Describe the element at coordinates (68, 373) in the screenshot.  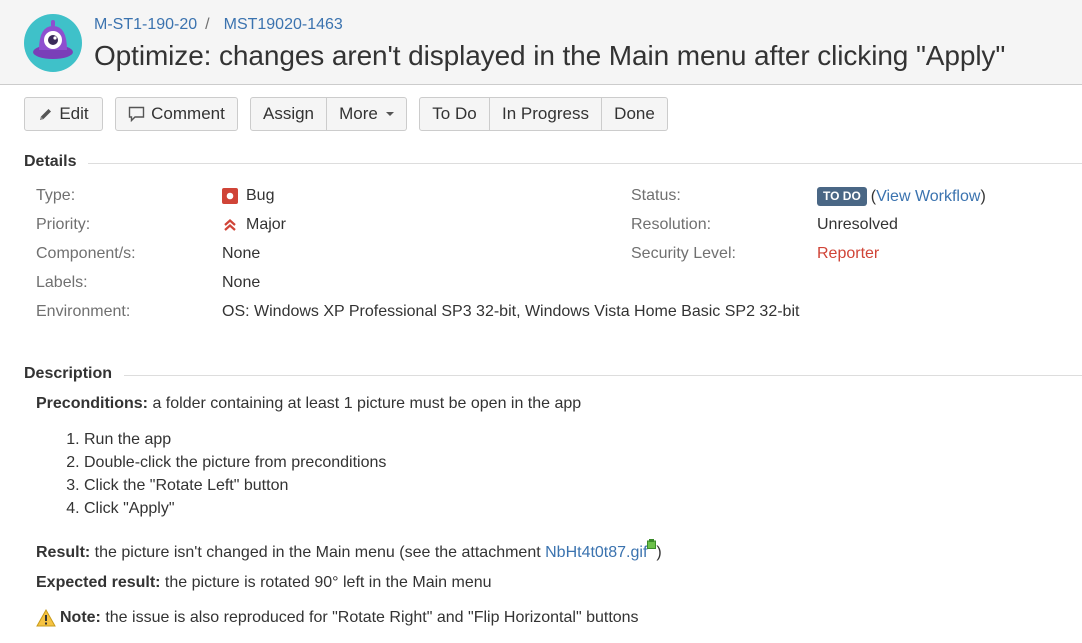
I see `description-heading: Description` at that location.